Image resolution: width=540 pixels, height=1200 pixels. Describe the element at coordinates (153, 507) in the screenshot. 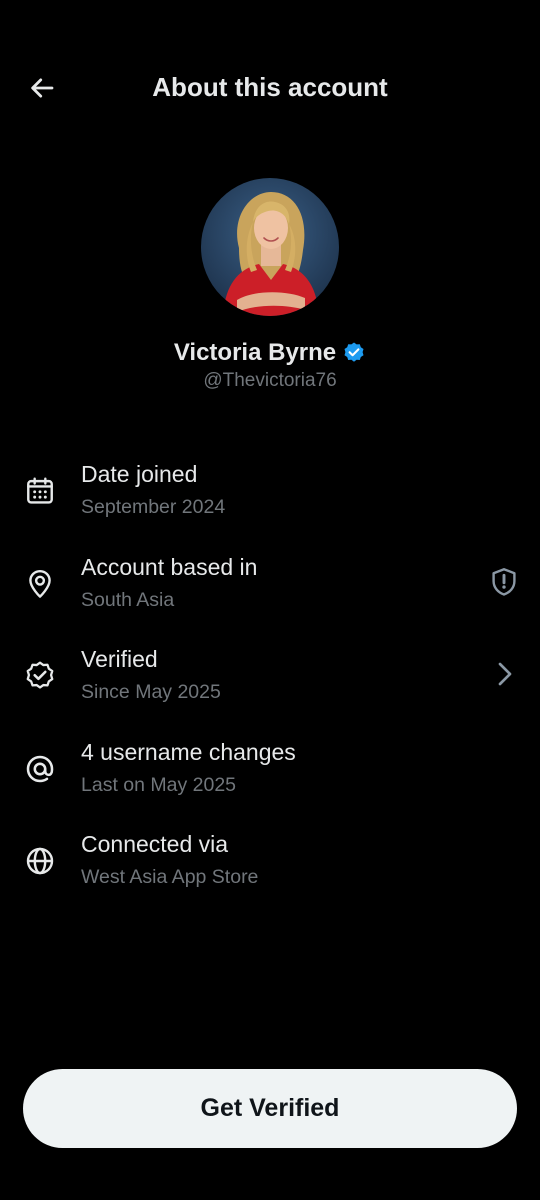

I see `info-subtitle: September 2024` at that location.